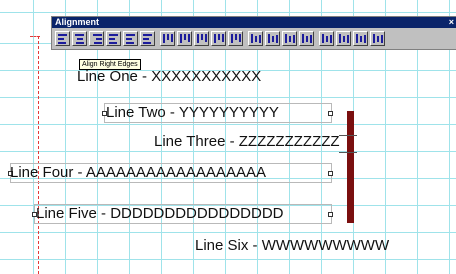 This screenshot has width=456, height=274. Describe the element at coordinates (292, 246) in the screenshot. I see `text-line-six: Line Six - WWWWWWWWW` at that location.